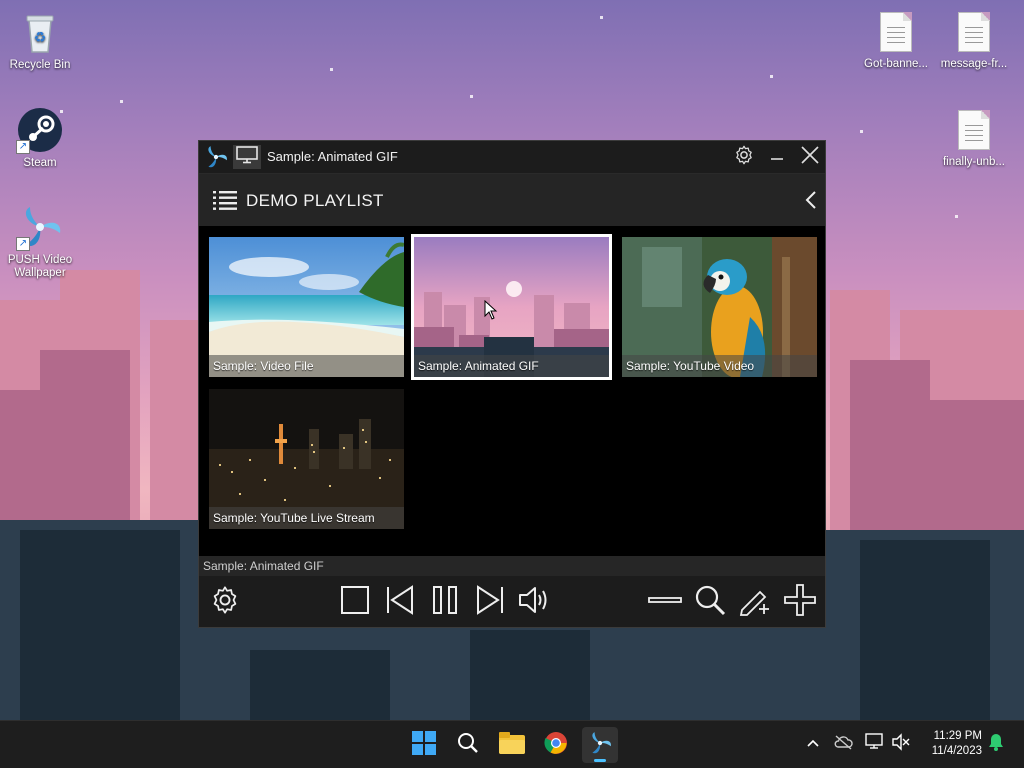 The width and height of the screenshot is (1024, 768). I want to click on taskbar-chrome, so click(556, 745).